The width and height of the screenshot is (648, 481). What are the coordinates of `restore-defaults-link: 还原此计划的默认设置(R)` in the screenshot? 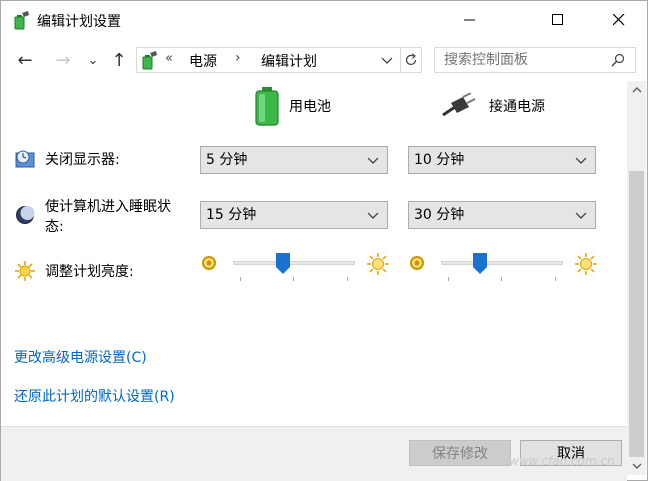 It's located at (94, 396).